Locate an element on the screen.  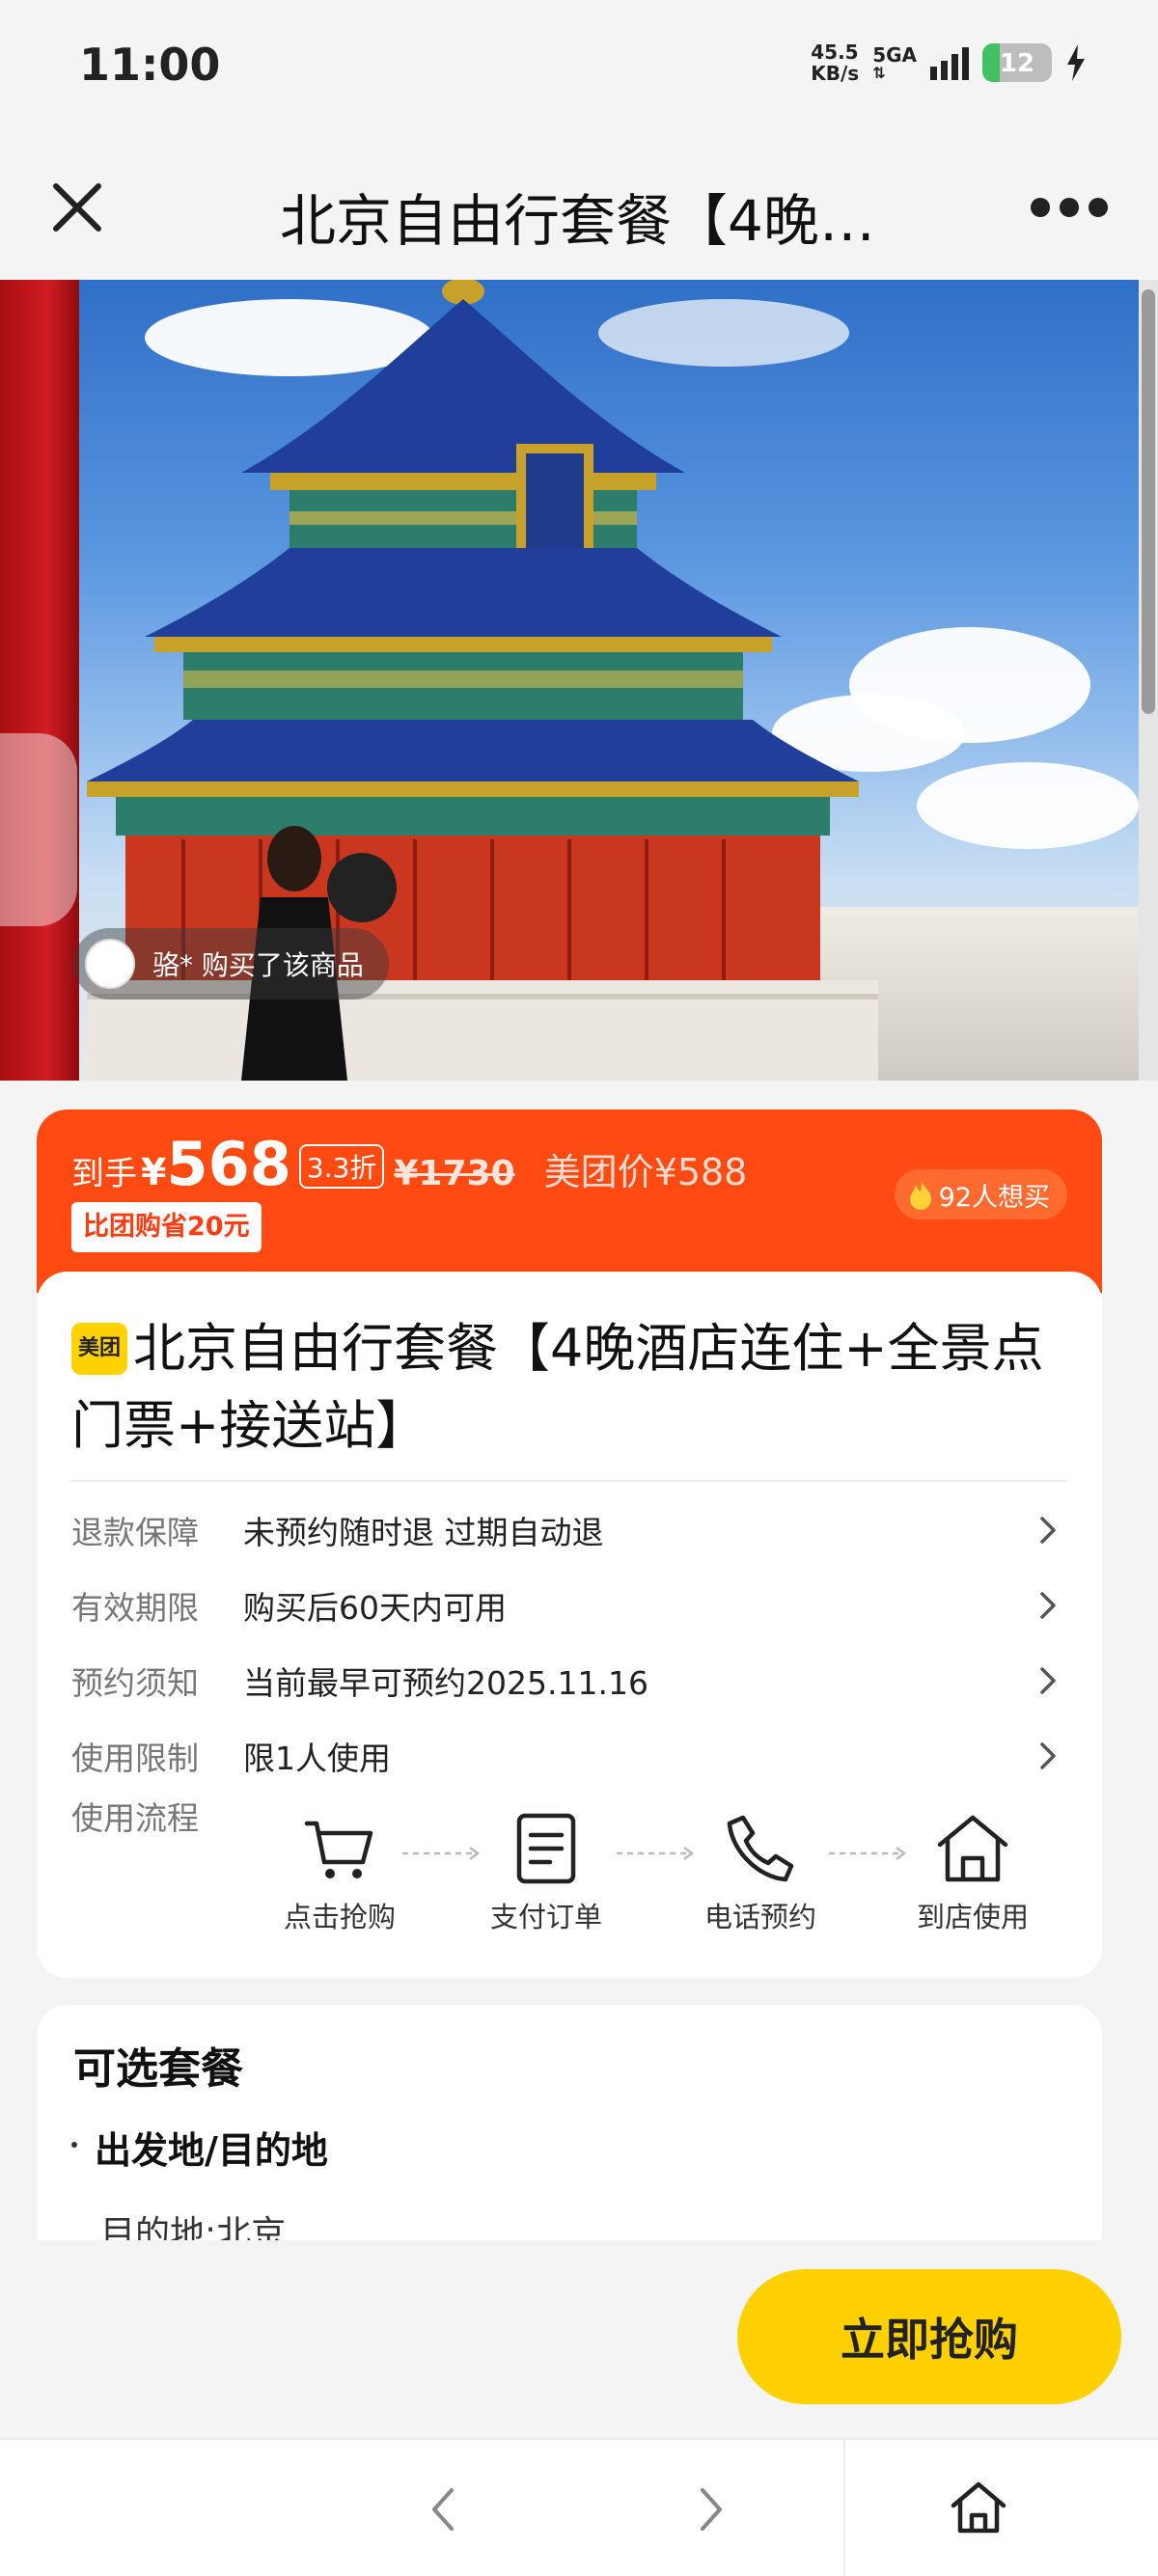
buy-now-button: 立即抢购 is located at coordinates (929, 2336).